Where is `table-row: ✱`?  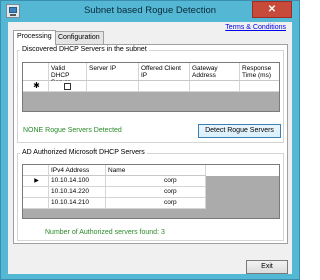 table-row: ✱ is located at coordinates (151, 86).